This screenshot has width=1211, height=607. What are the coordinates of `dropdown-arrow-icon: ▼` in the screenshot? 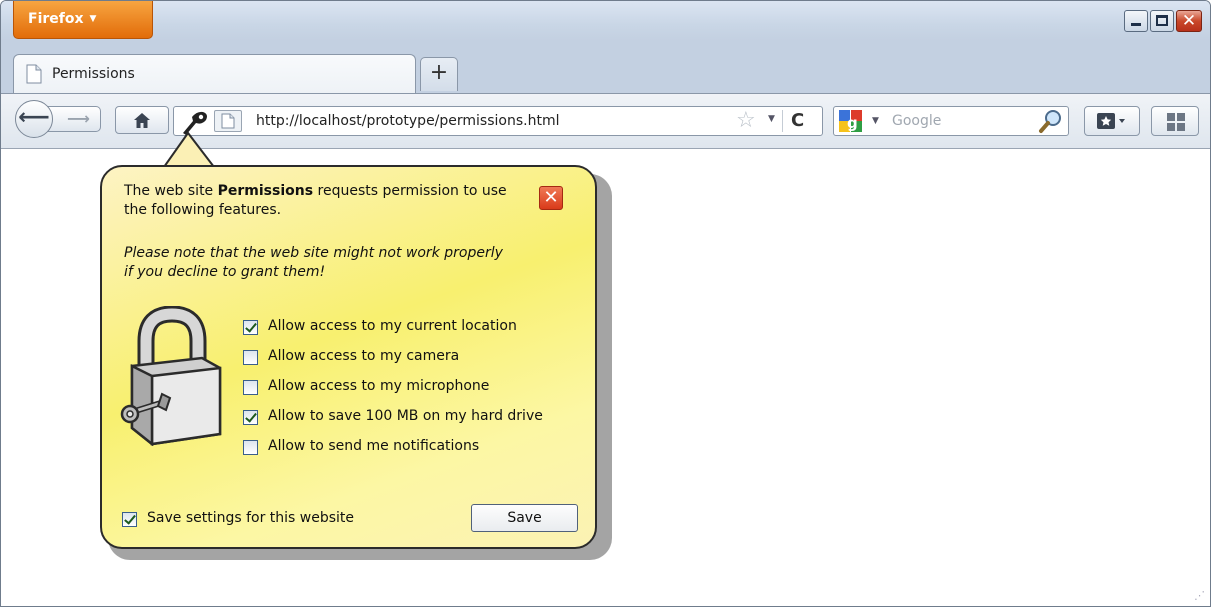 It's located at (93, 19).